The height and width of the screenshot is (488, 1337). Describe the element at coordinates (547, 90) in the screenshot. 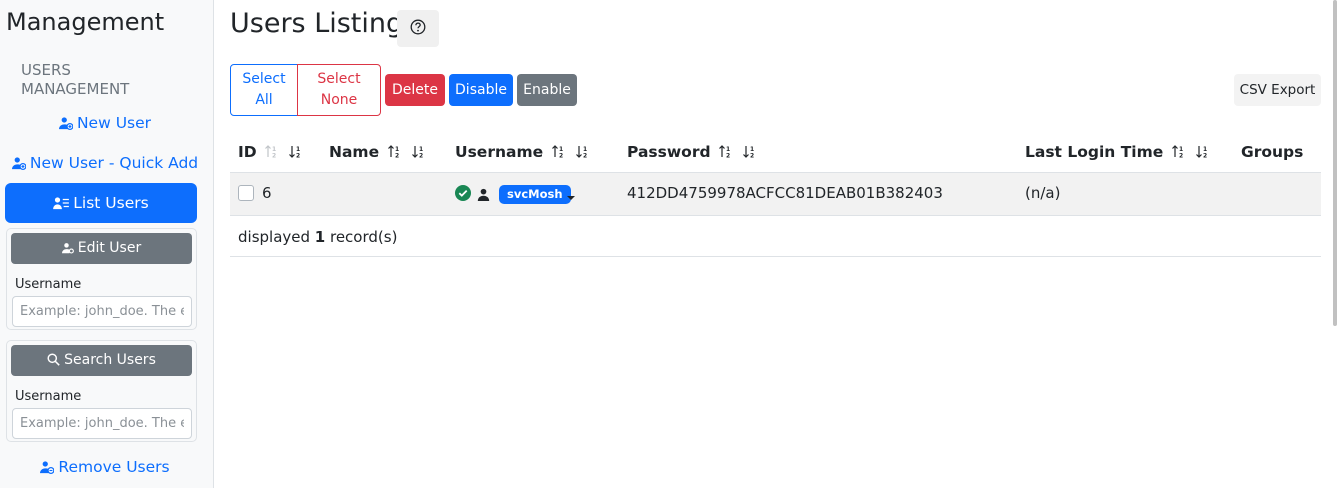

I see `enable-button: Enable` at that location.